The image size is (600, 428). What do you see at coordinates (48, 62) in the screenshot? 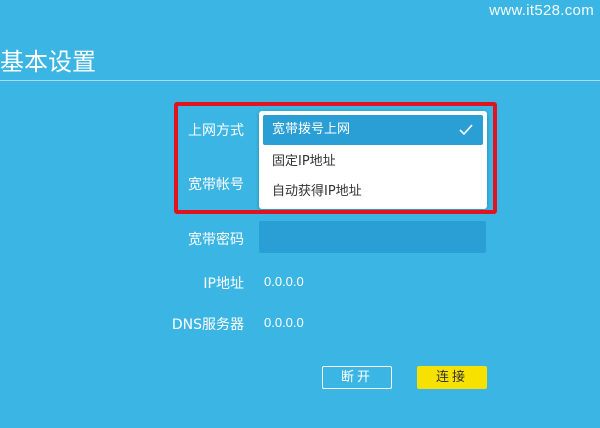
I see `page-title: 基本设置` at bounding box center [48, 62].